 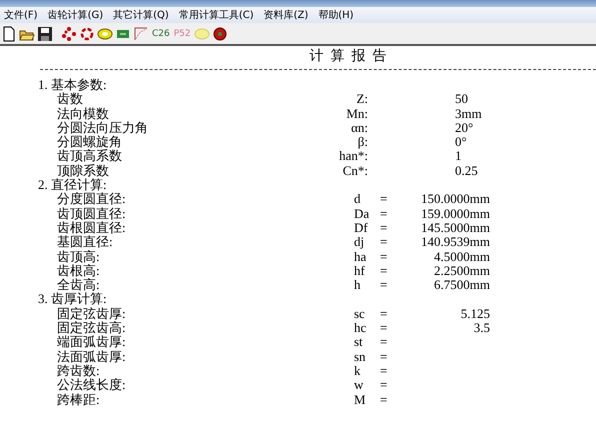 What do you see at coordinates (462, 270) in the screenshot?
I see `parameter-value: 2.2500mm` at bounding box center [462, 270].